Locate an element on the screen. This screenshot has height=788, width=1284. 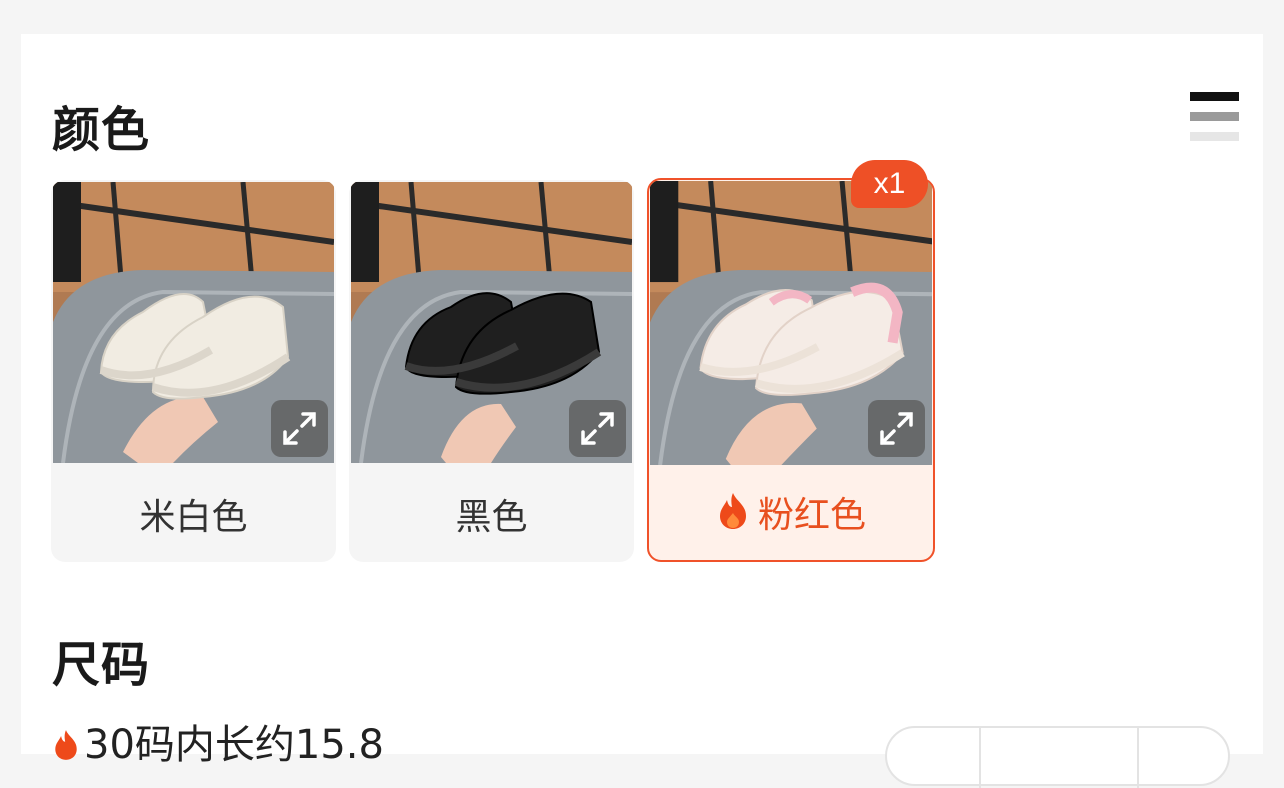
color-section-title: 颜色 is located at coordinates (101, 130).